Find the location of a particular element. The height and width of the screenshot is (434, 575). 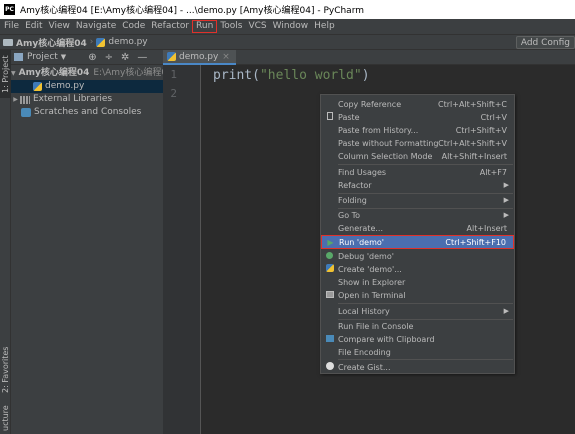

terminal-icon is located at coordinates (329, 294).